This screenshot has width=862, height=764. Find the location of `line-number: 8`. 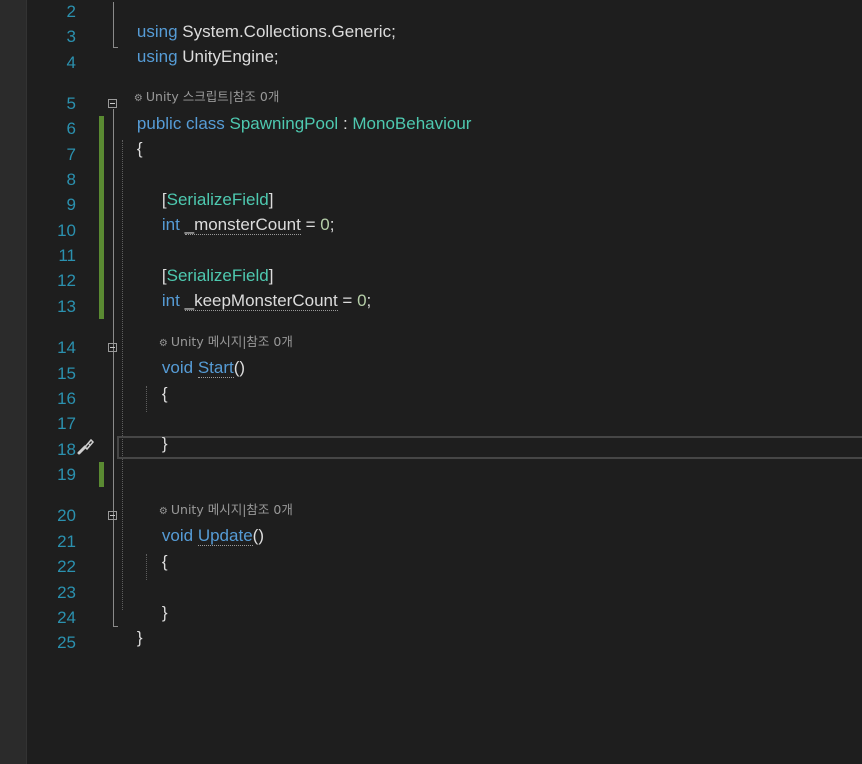

line-number: 8 is located at coordinates (71, 179).